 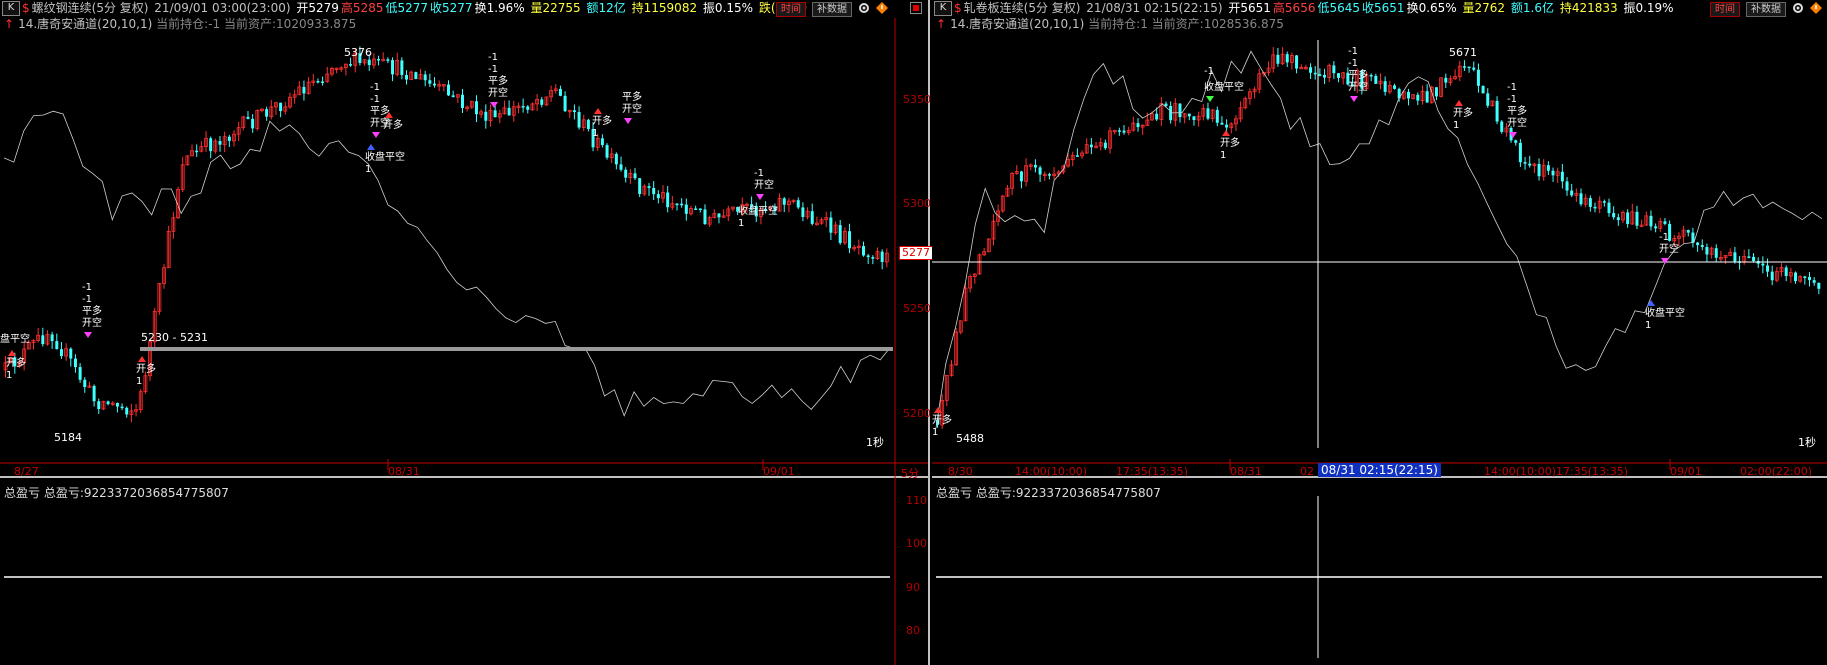 What do you see at coordinates (970, 438) in the screenshot?
I see `low-marker: 5488` at bounding box center [970, 438].